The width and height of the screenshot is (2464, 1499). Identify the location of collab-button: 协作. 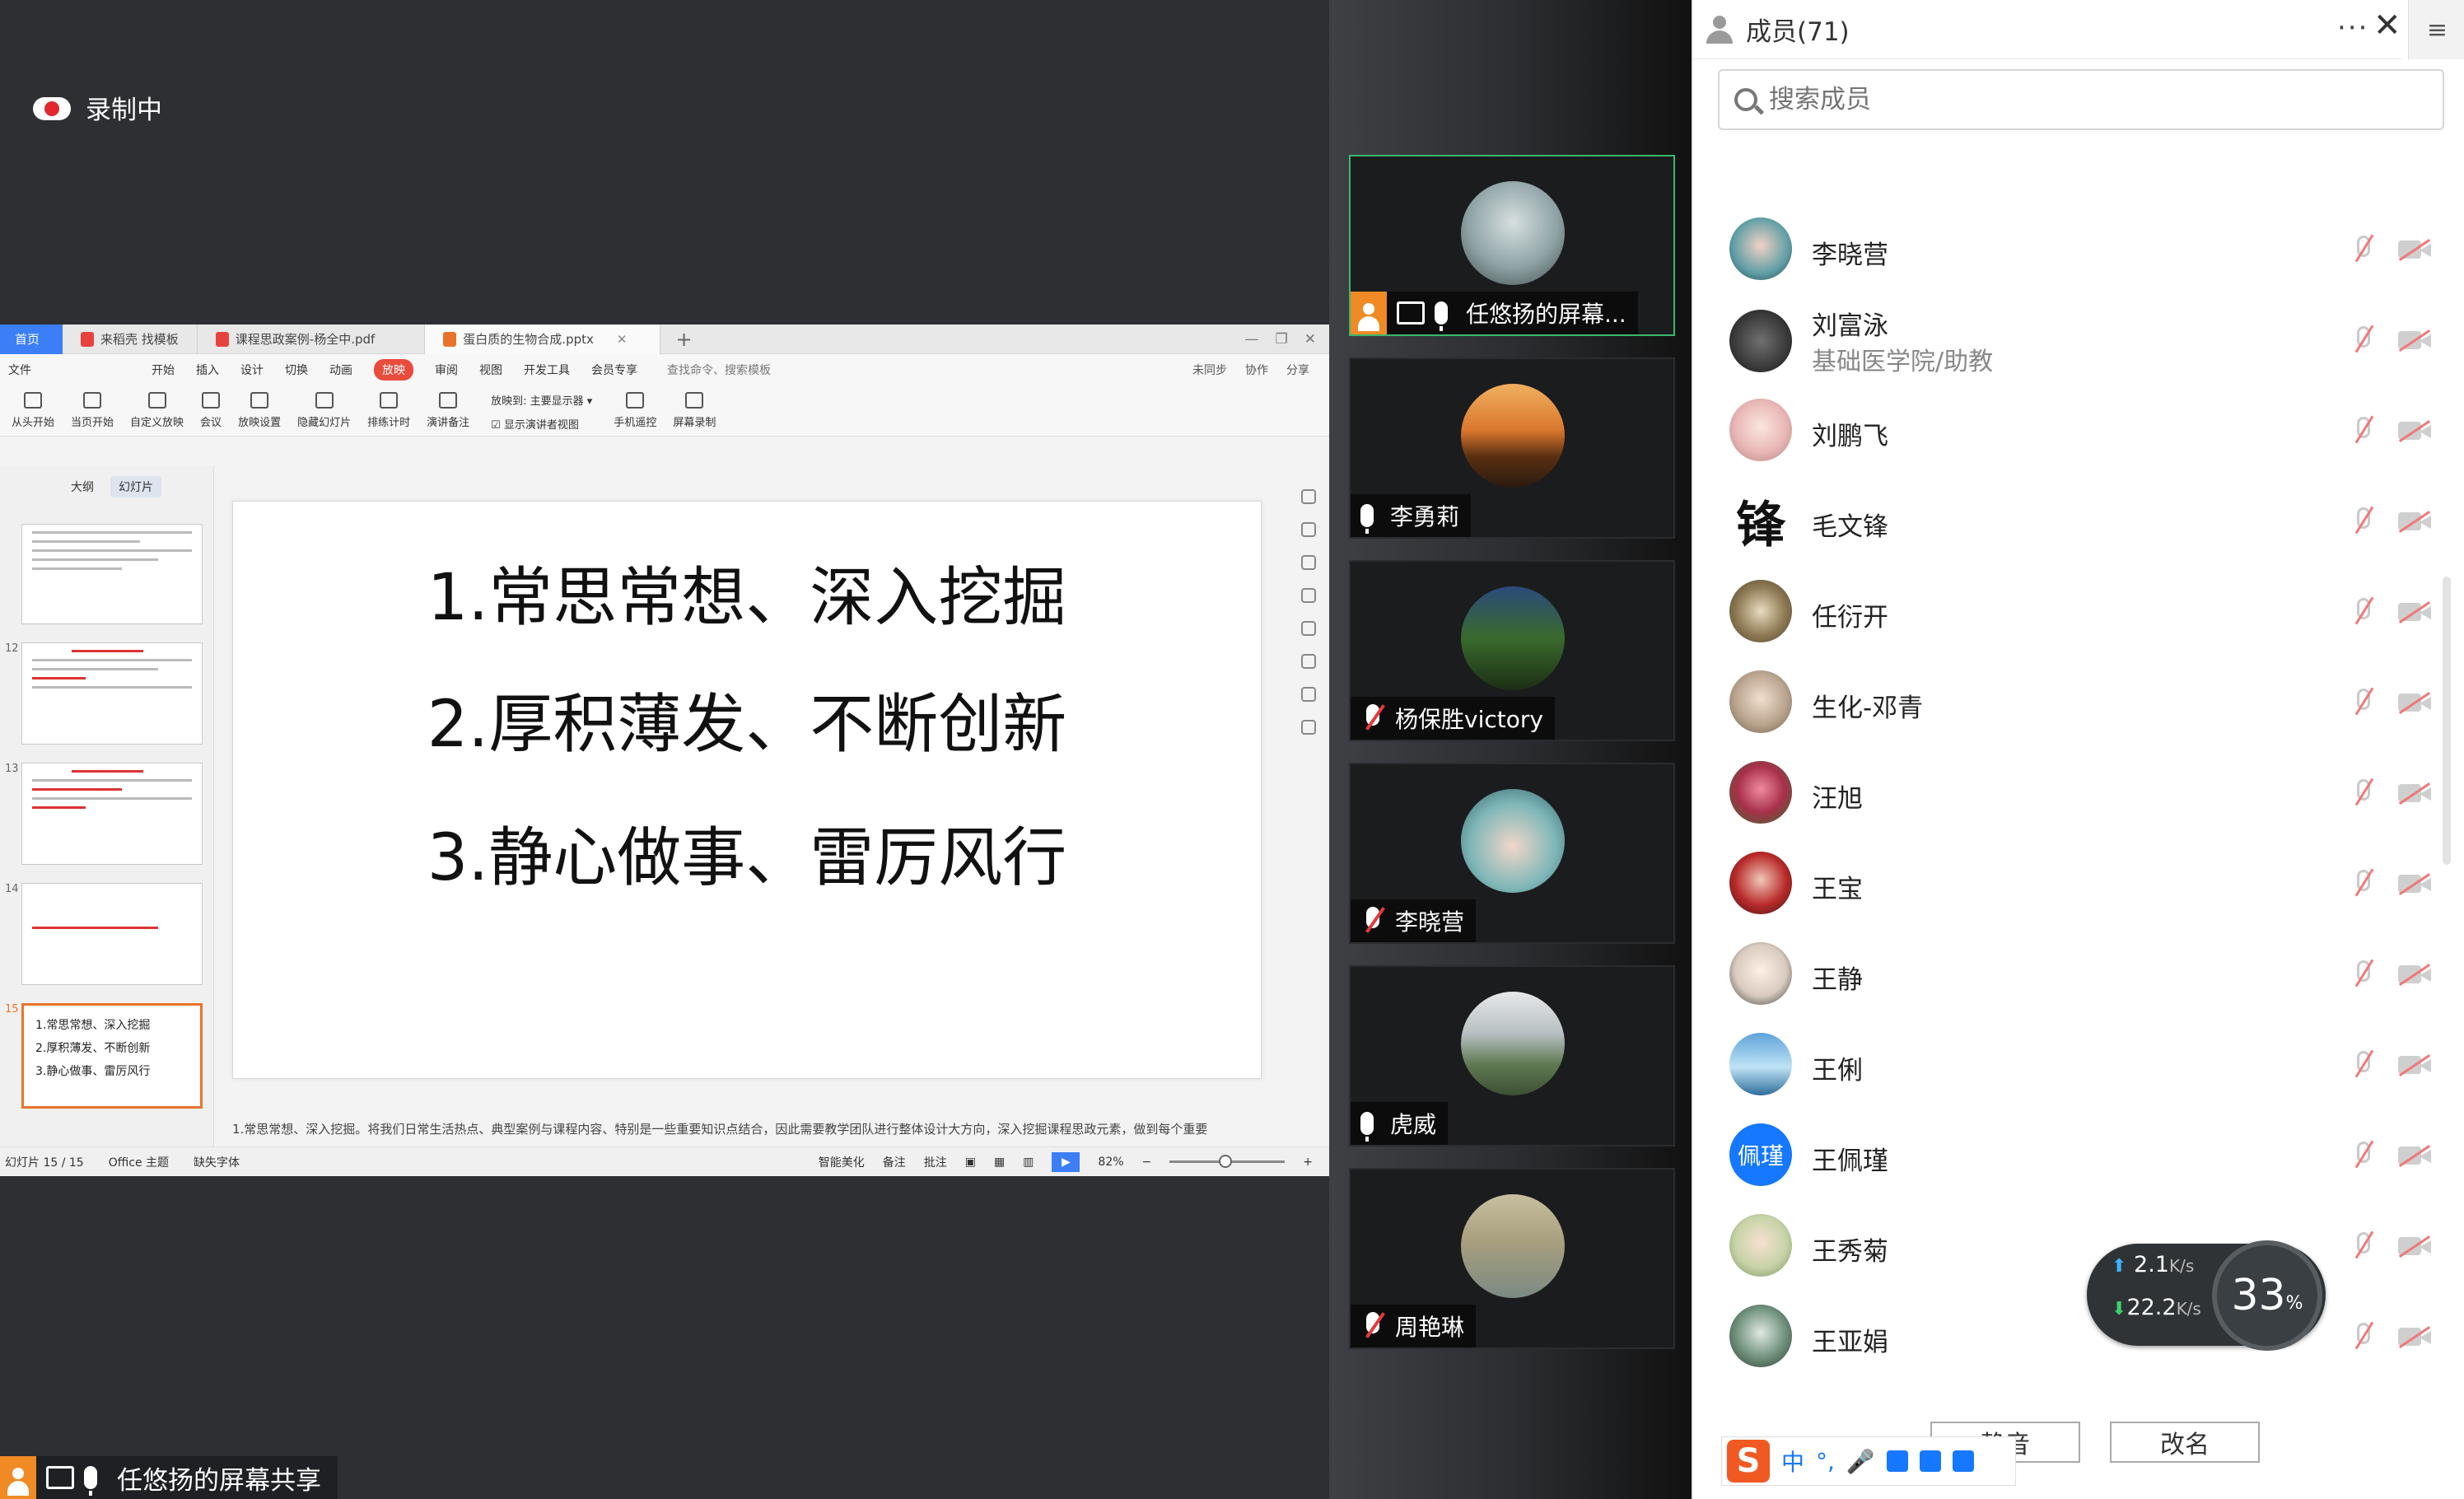
(1256, 370).